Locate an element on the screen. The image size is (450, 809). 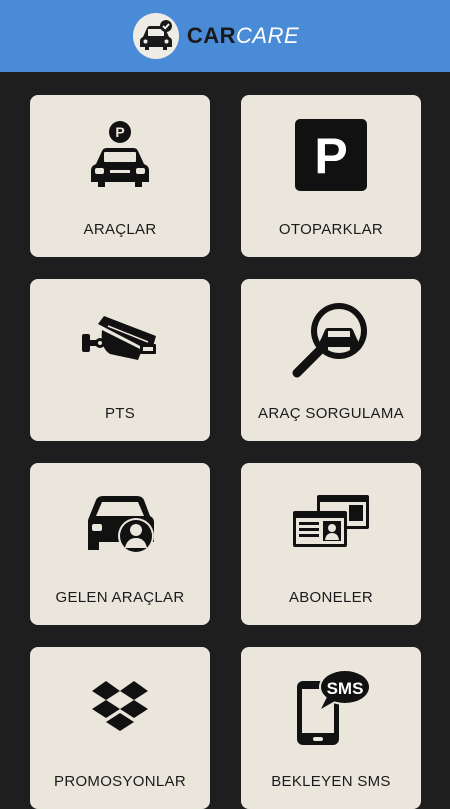
parked-car-icon: P is located at coordinates (120, 155).